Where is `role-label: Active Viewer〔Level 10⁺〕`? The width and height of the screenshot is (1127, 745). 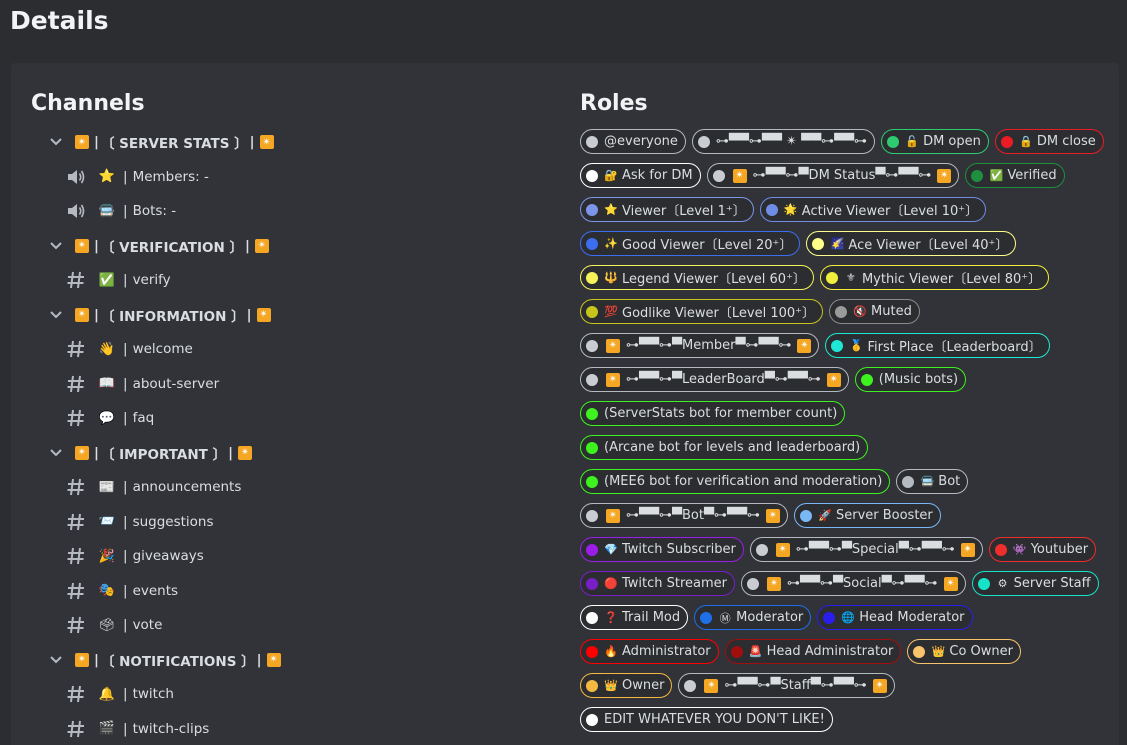
role-label: Active Viewer〔Level 10⁺〕 is located at coordinates (890, 211).